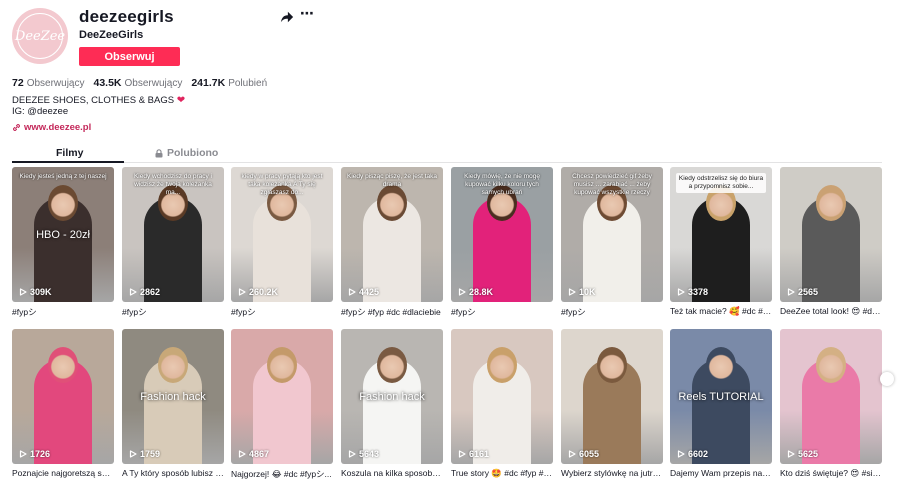 Image resolution: width=900 pixels, height=483 pixels. I want to click on tab-liked: Polubiono, so click(186, 153).